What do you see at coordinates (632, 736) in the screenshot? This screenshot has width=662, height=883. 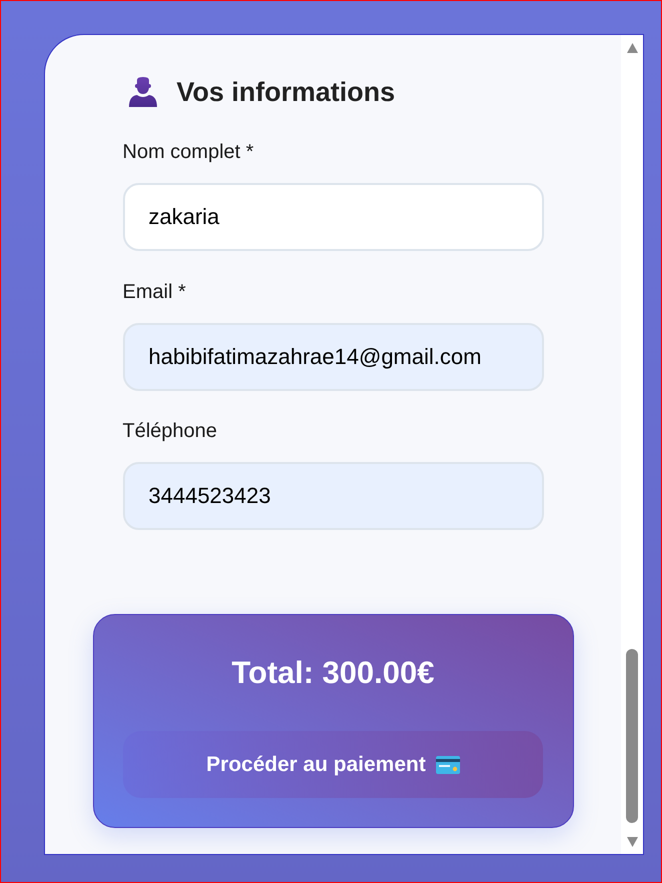 I see `scrollbar-thumb` at bounding box center [632, 736].